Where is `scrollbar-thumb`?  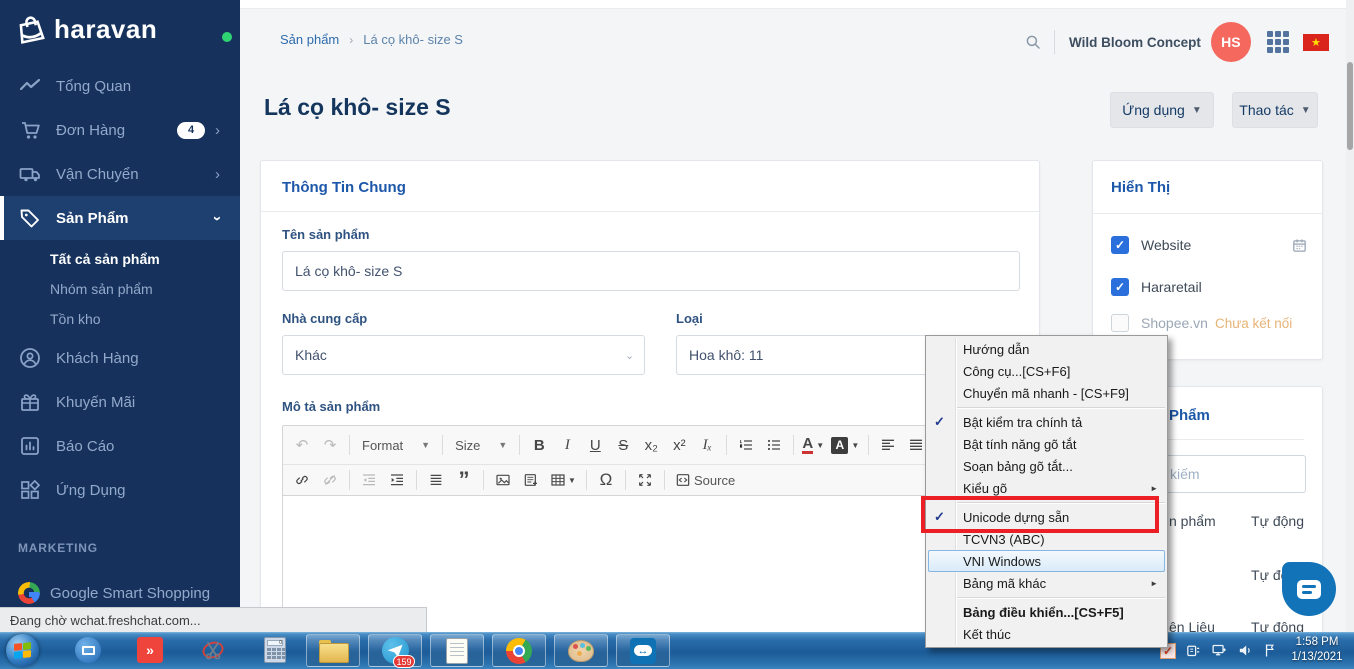
scrollbar-thumb is located at coordinates (1350, 106).